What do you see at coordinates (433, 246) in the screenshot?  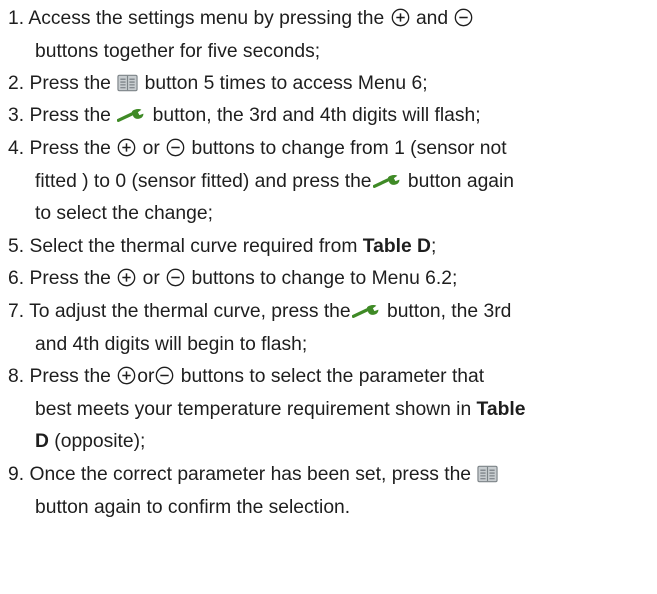 I see `step-text: ;` at bounding box center [433, 246].